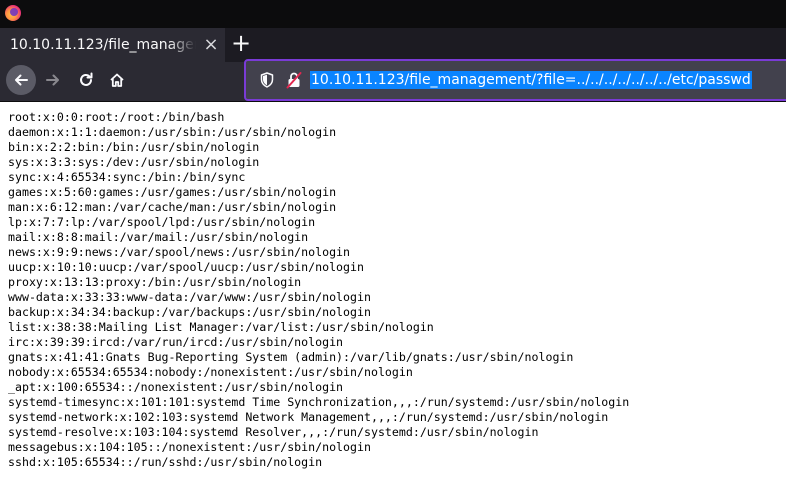 Image resolution: width=786 pixels, height=491 pixels. I want to click on file-line: sys:x:3:3:sys:/dev:/usr/sbin/nologin, so click(134, 162).